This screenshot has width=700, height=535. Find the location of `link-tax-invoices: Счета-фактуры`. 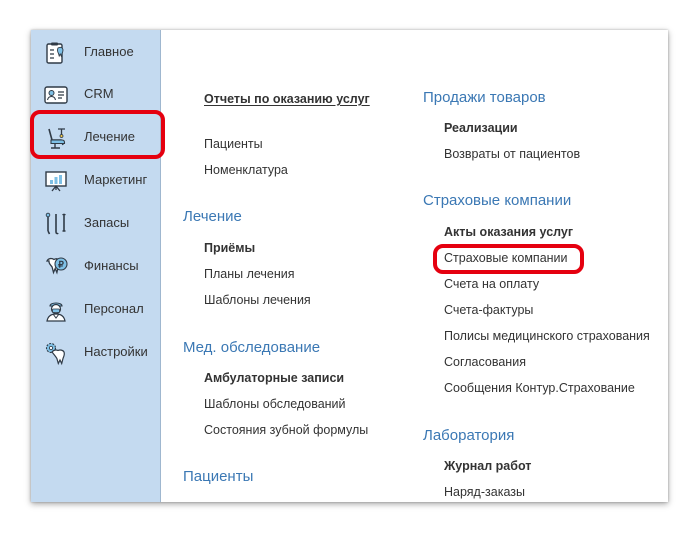

link-tax-invoices: Счета-фактуры is located at coordinates (488, 310).